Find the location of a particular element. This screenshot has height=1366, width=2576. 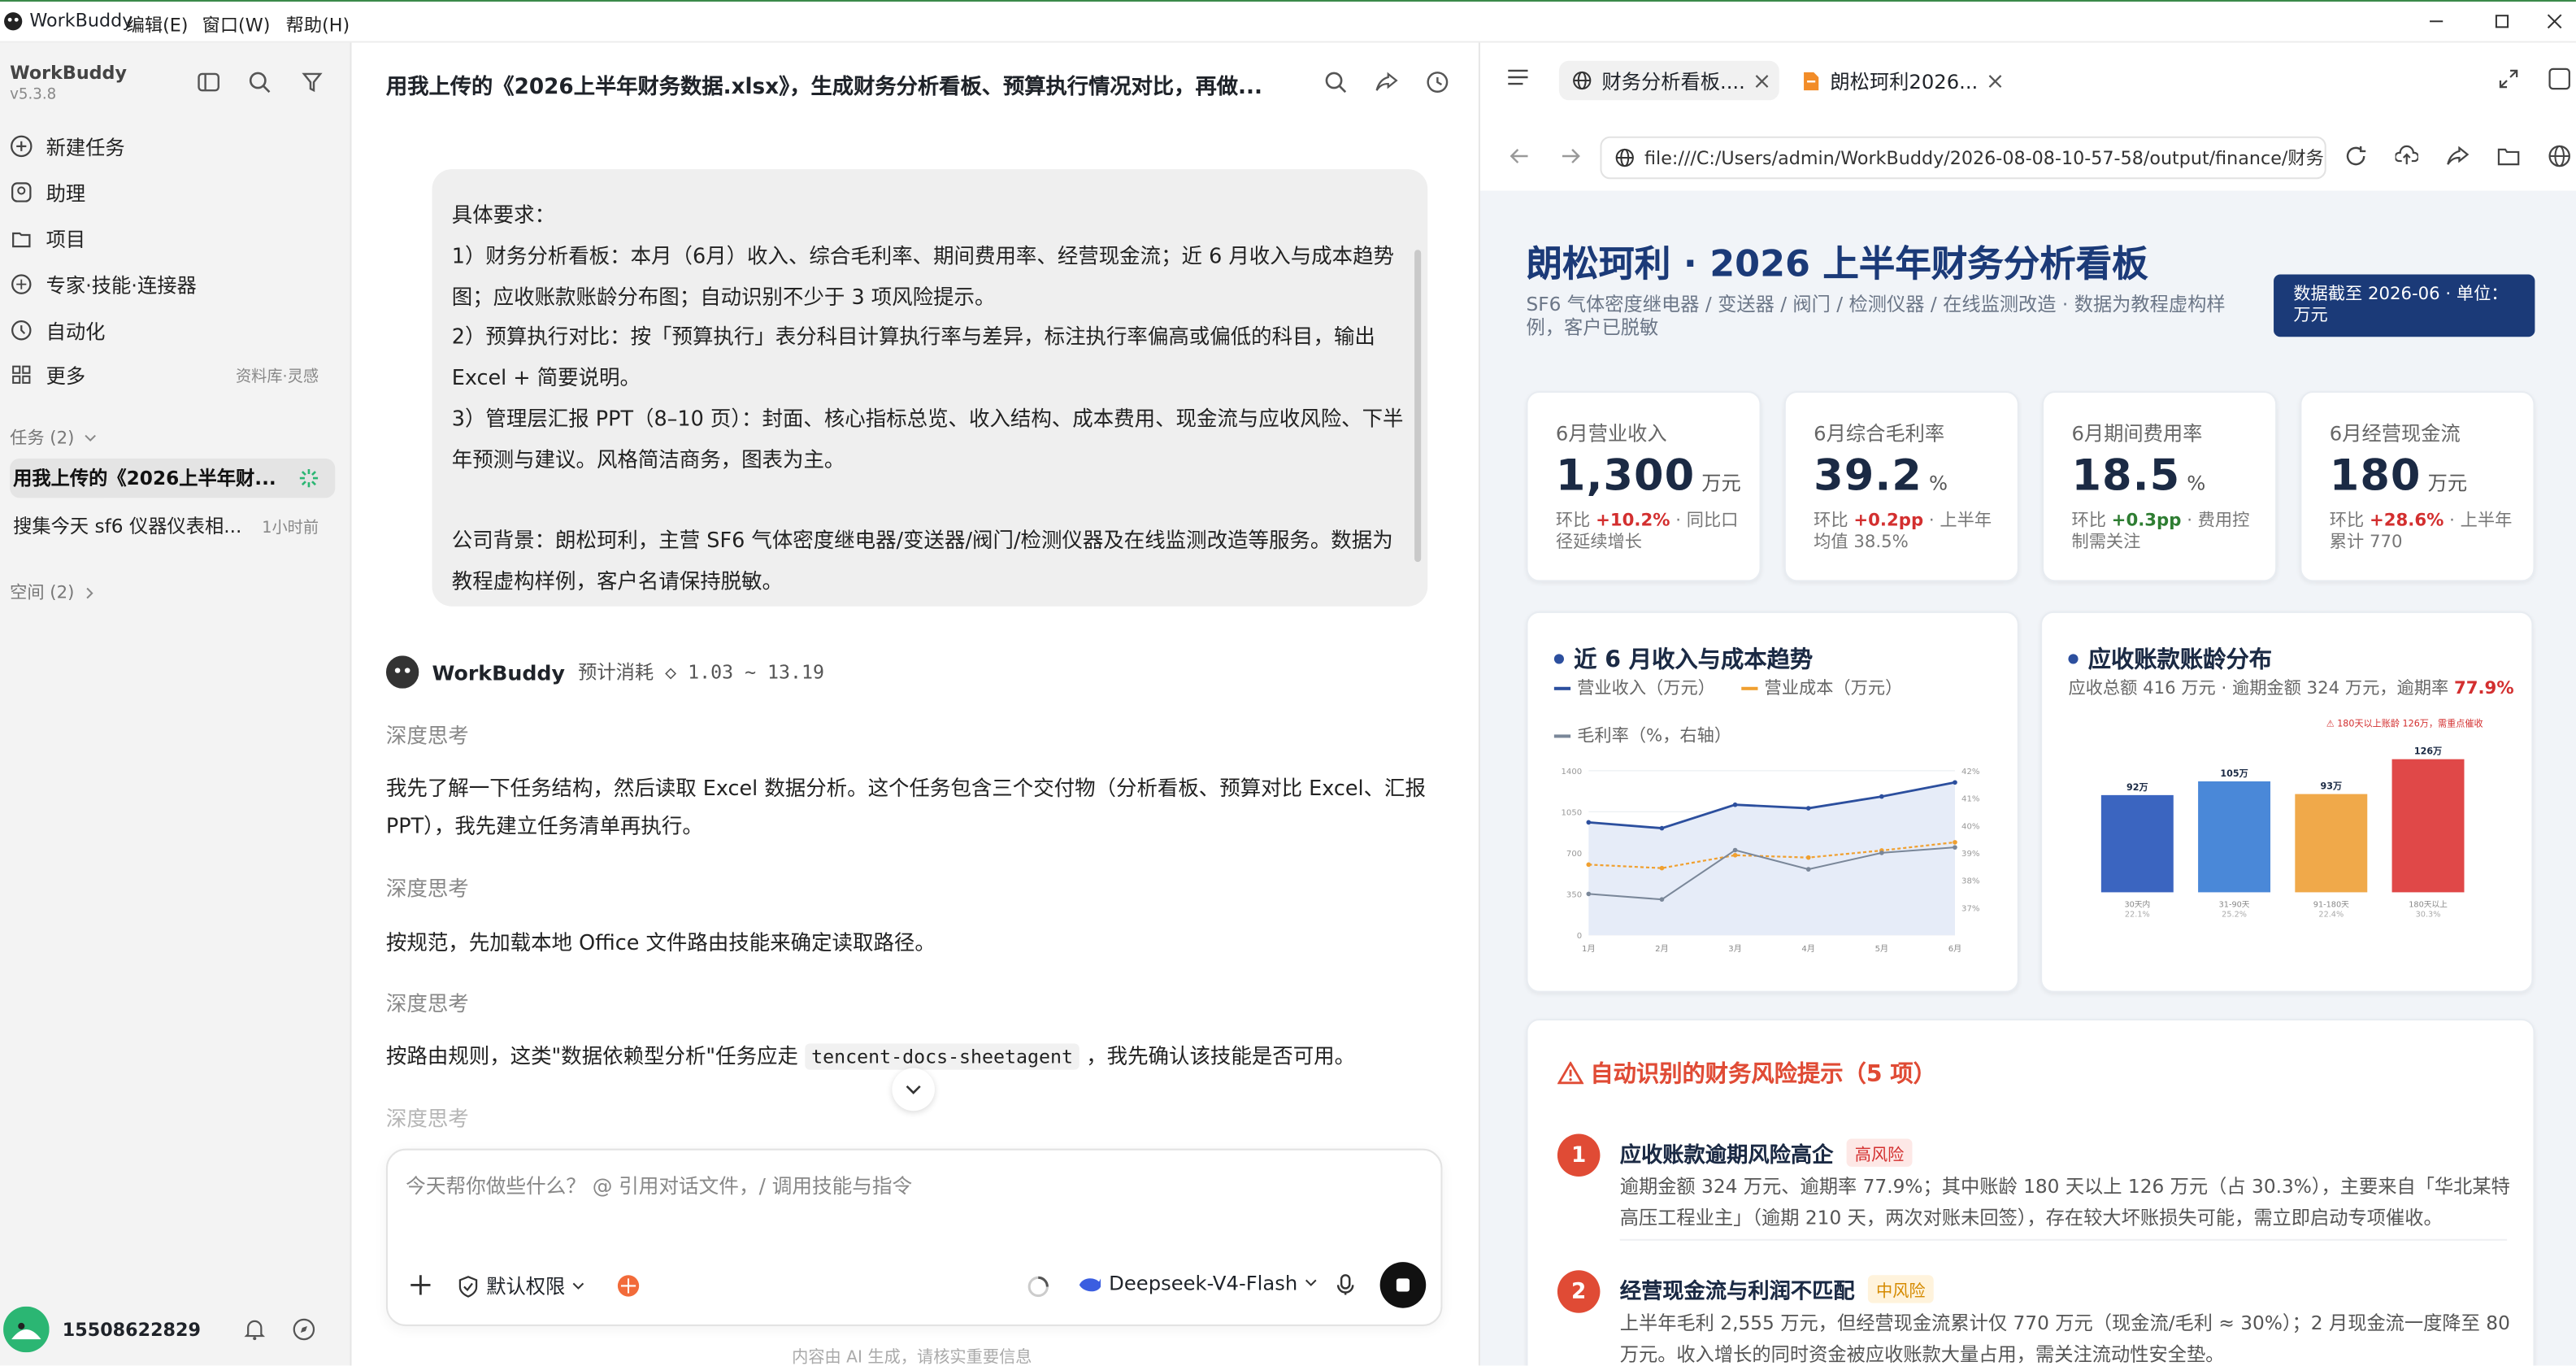

scroll-down-button is located at coordinates (913, 1090).